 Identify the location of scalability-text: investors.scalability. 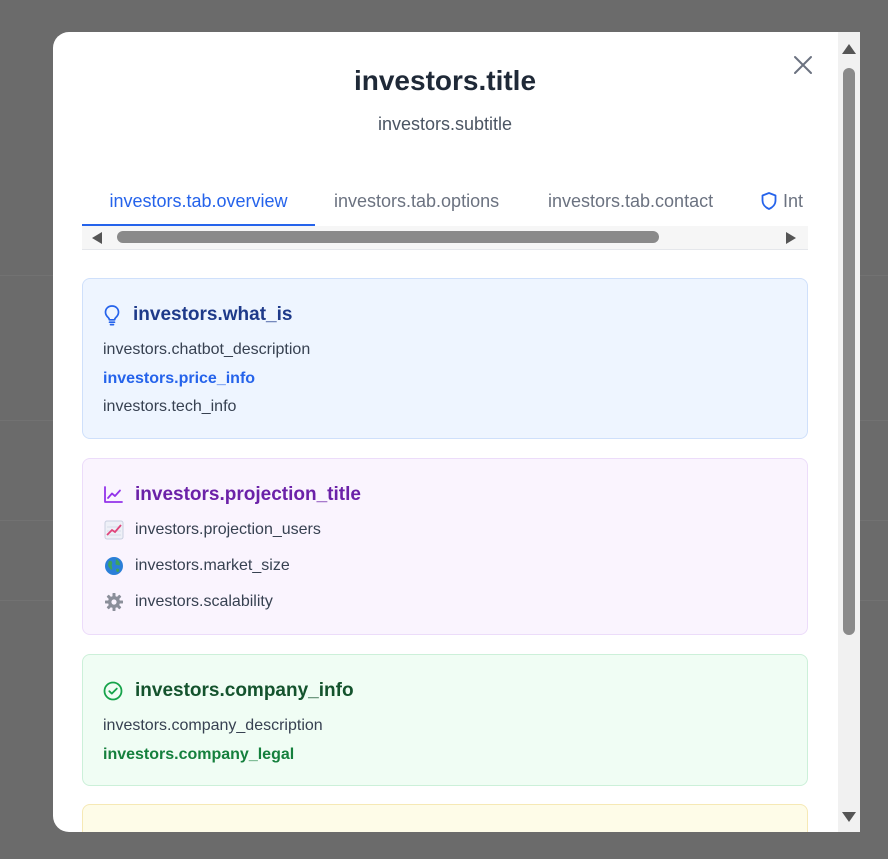
(204, 601).